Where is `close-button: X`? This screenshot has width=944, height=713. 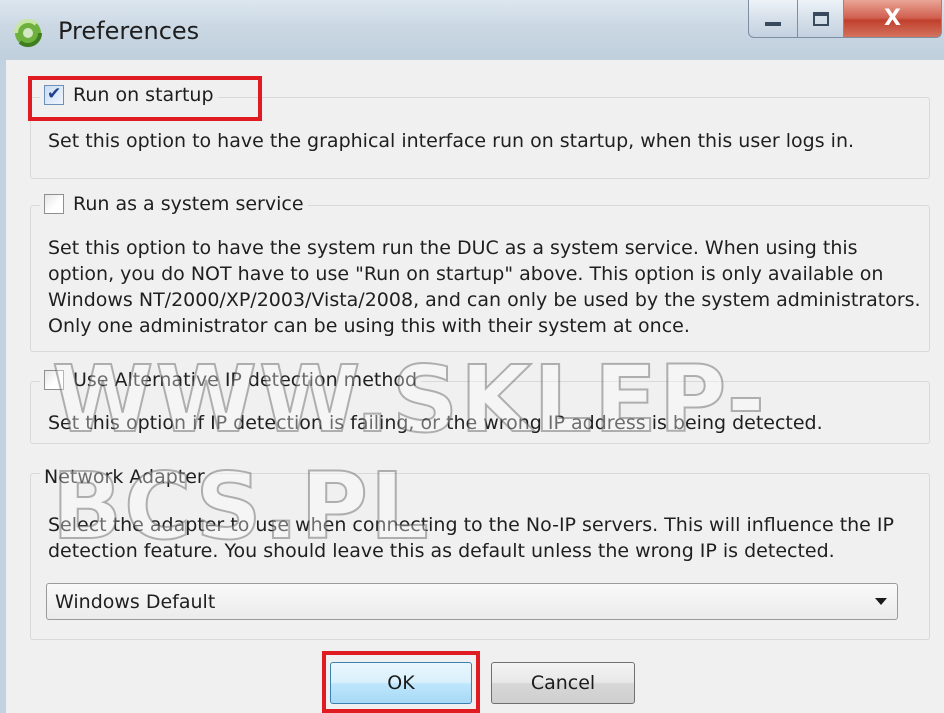 close-button: X is located at coordinates (893, 19).